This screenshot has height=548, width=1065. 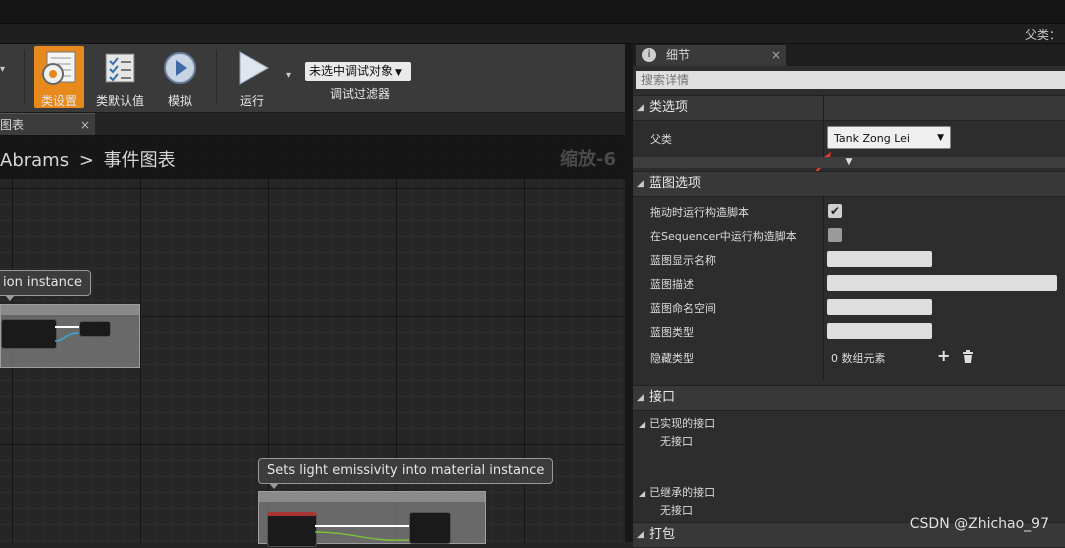 I want to click on run-construction-on-drag-label: 拖动时运行构造脚本, so click(x=699, y=212).